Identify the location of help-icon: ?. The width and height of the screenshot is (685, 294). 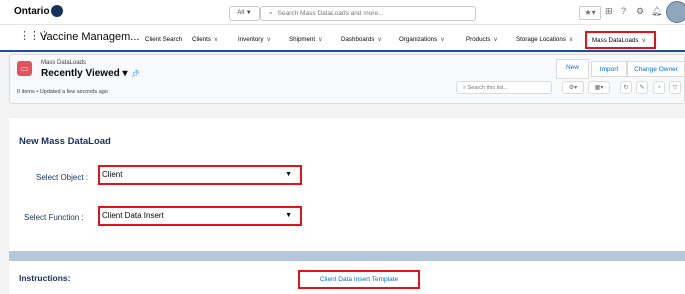
(623, 11).